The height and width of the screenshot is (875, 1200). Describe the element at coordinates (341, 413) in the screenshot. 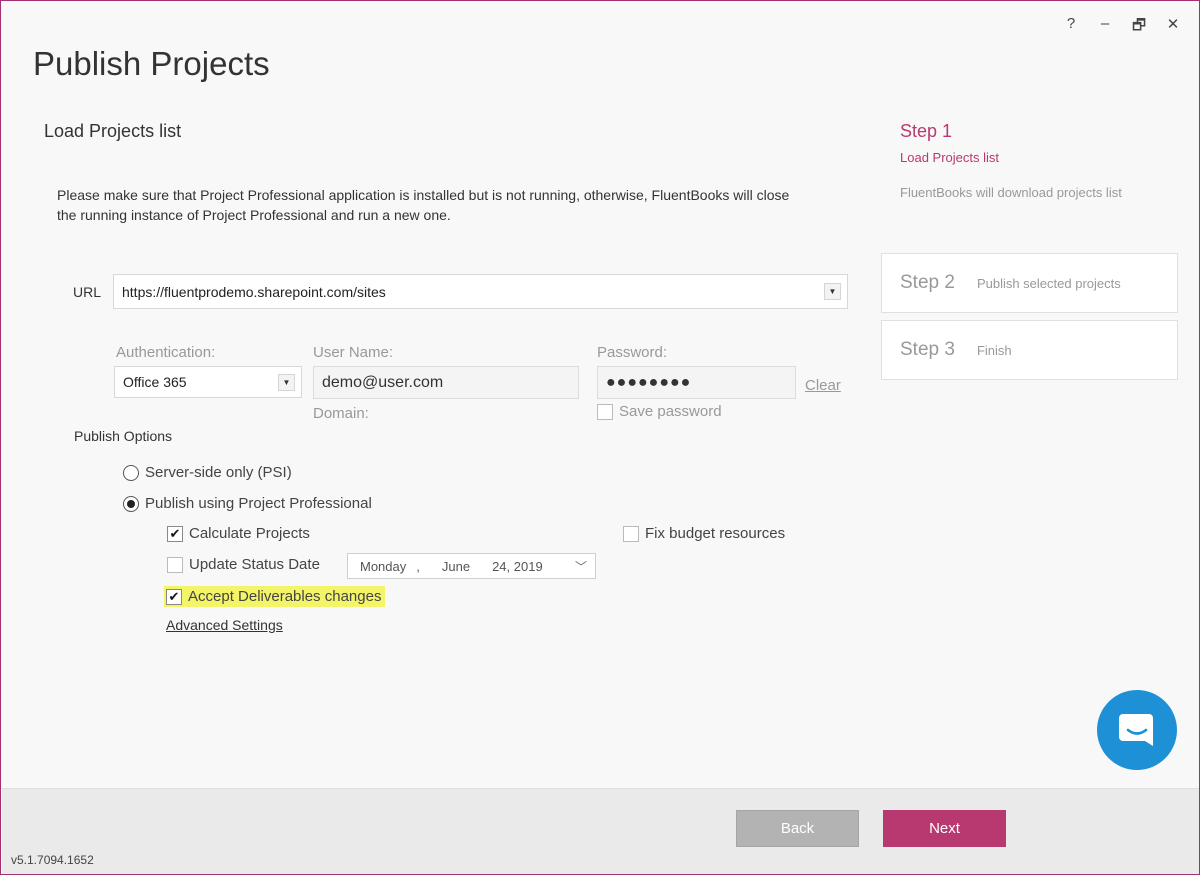

I see `domain-label: Domain:` at that location.